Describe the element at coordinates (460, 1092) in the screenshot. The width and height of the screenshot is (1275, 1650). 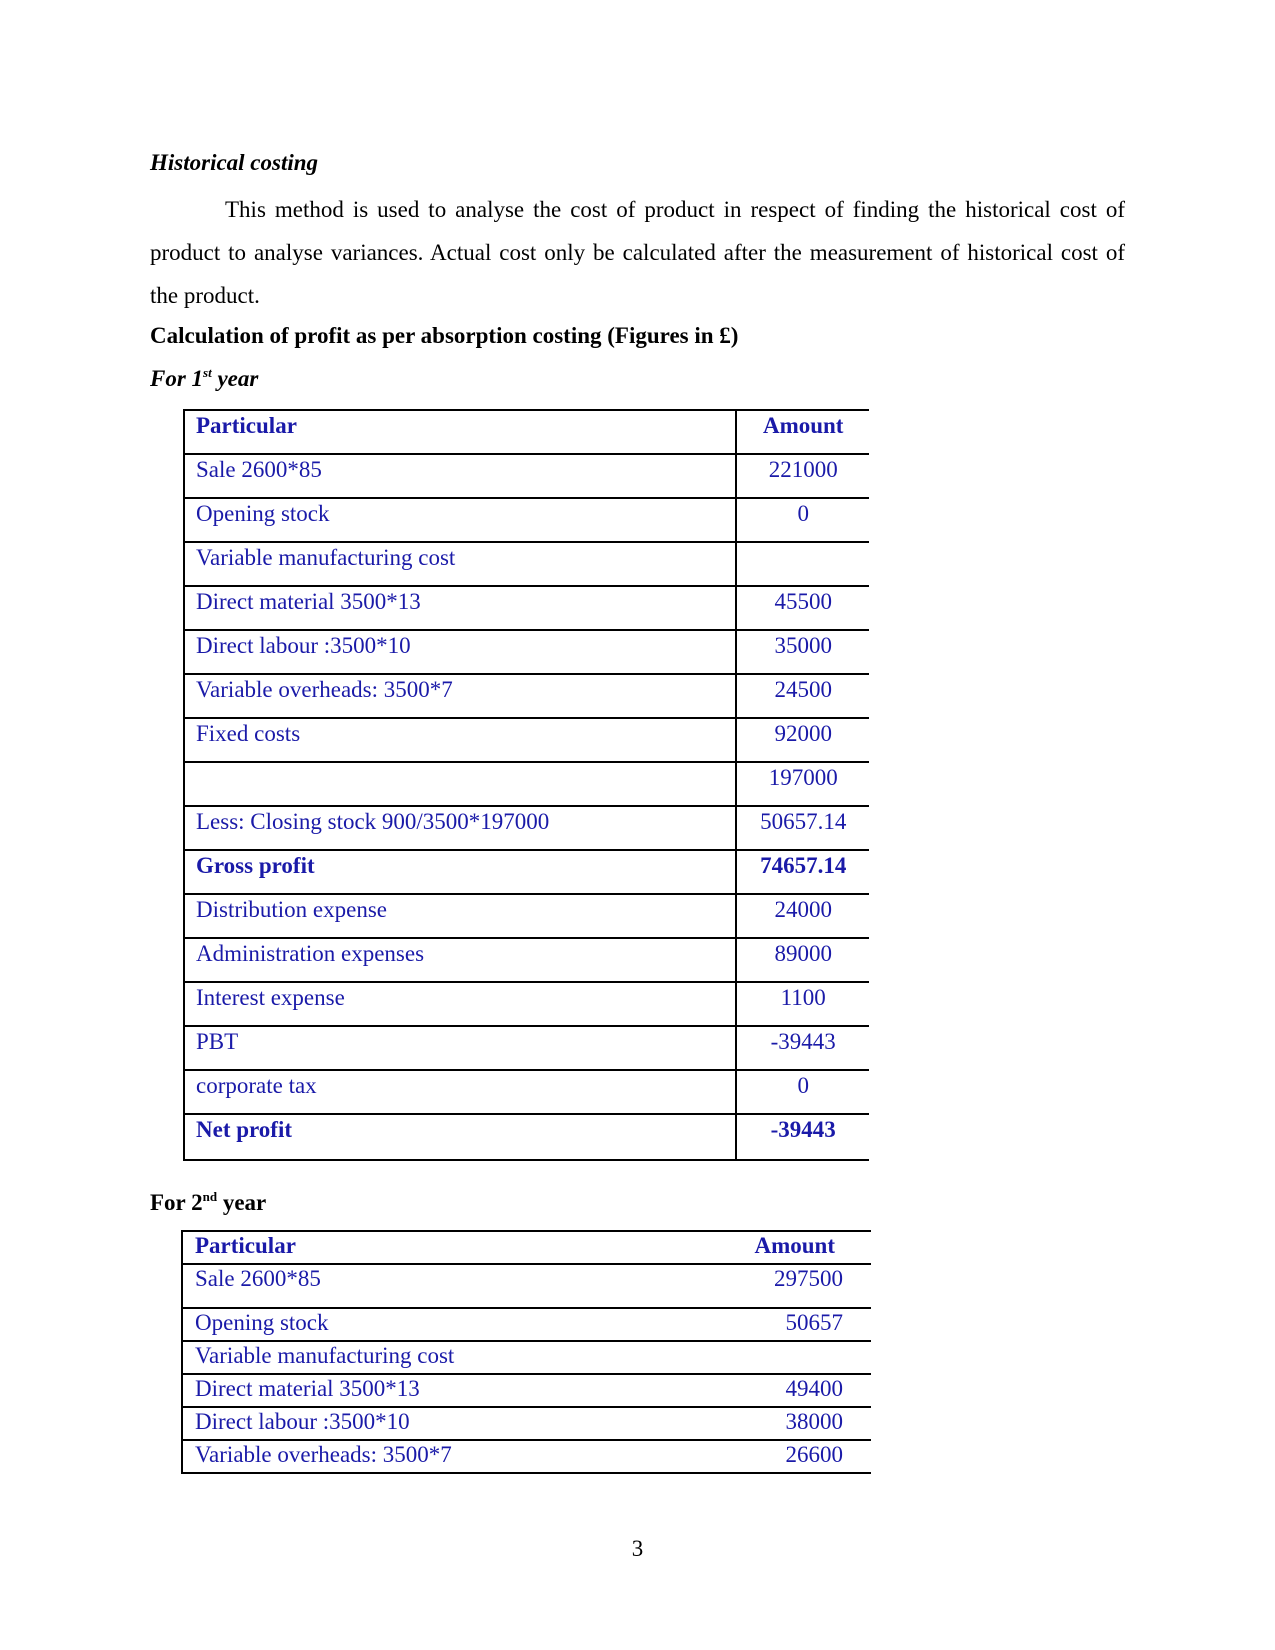
I see `cell-particular: corporate tax` at that location.